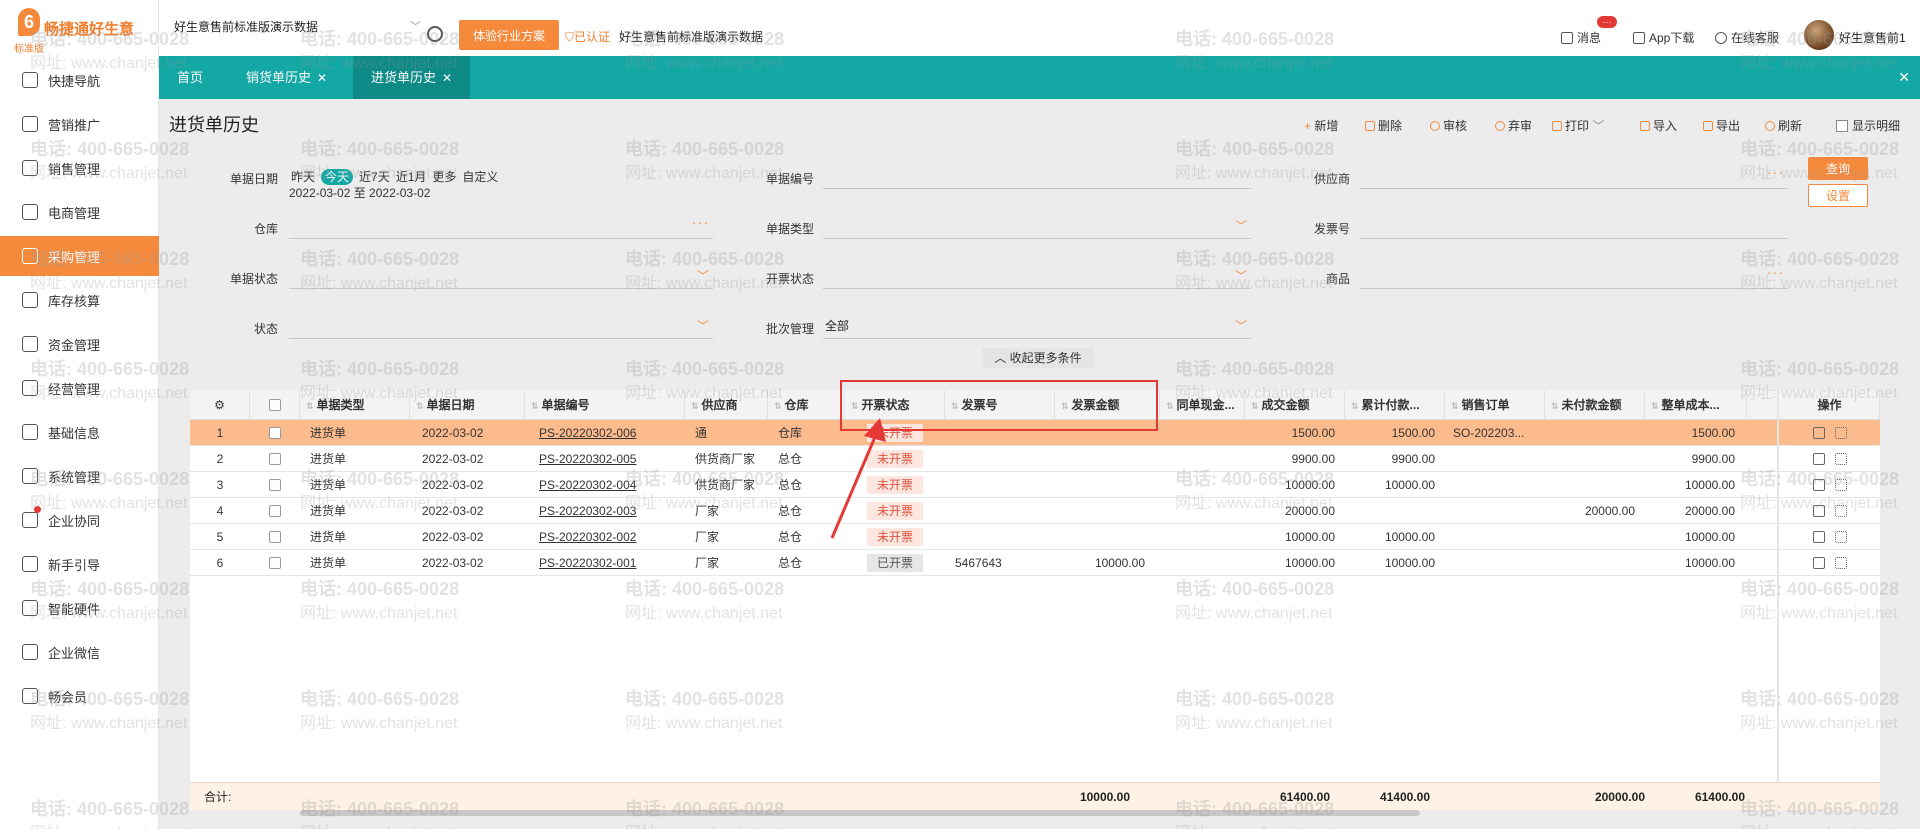  I want to click on sidebar-item-3: 电商管理, so click(79, 212).